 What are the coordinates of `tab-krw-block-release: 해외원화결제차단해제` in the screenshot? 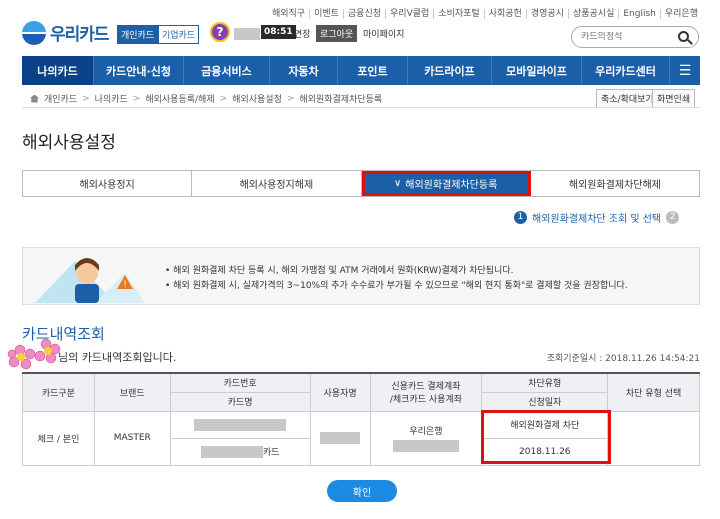 It's located at (614, 183).